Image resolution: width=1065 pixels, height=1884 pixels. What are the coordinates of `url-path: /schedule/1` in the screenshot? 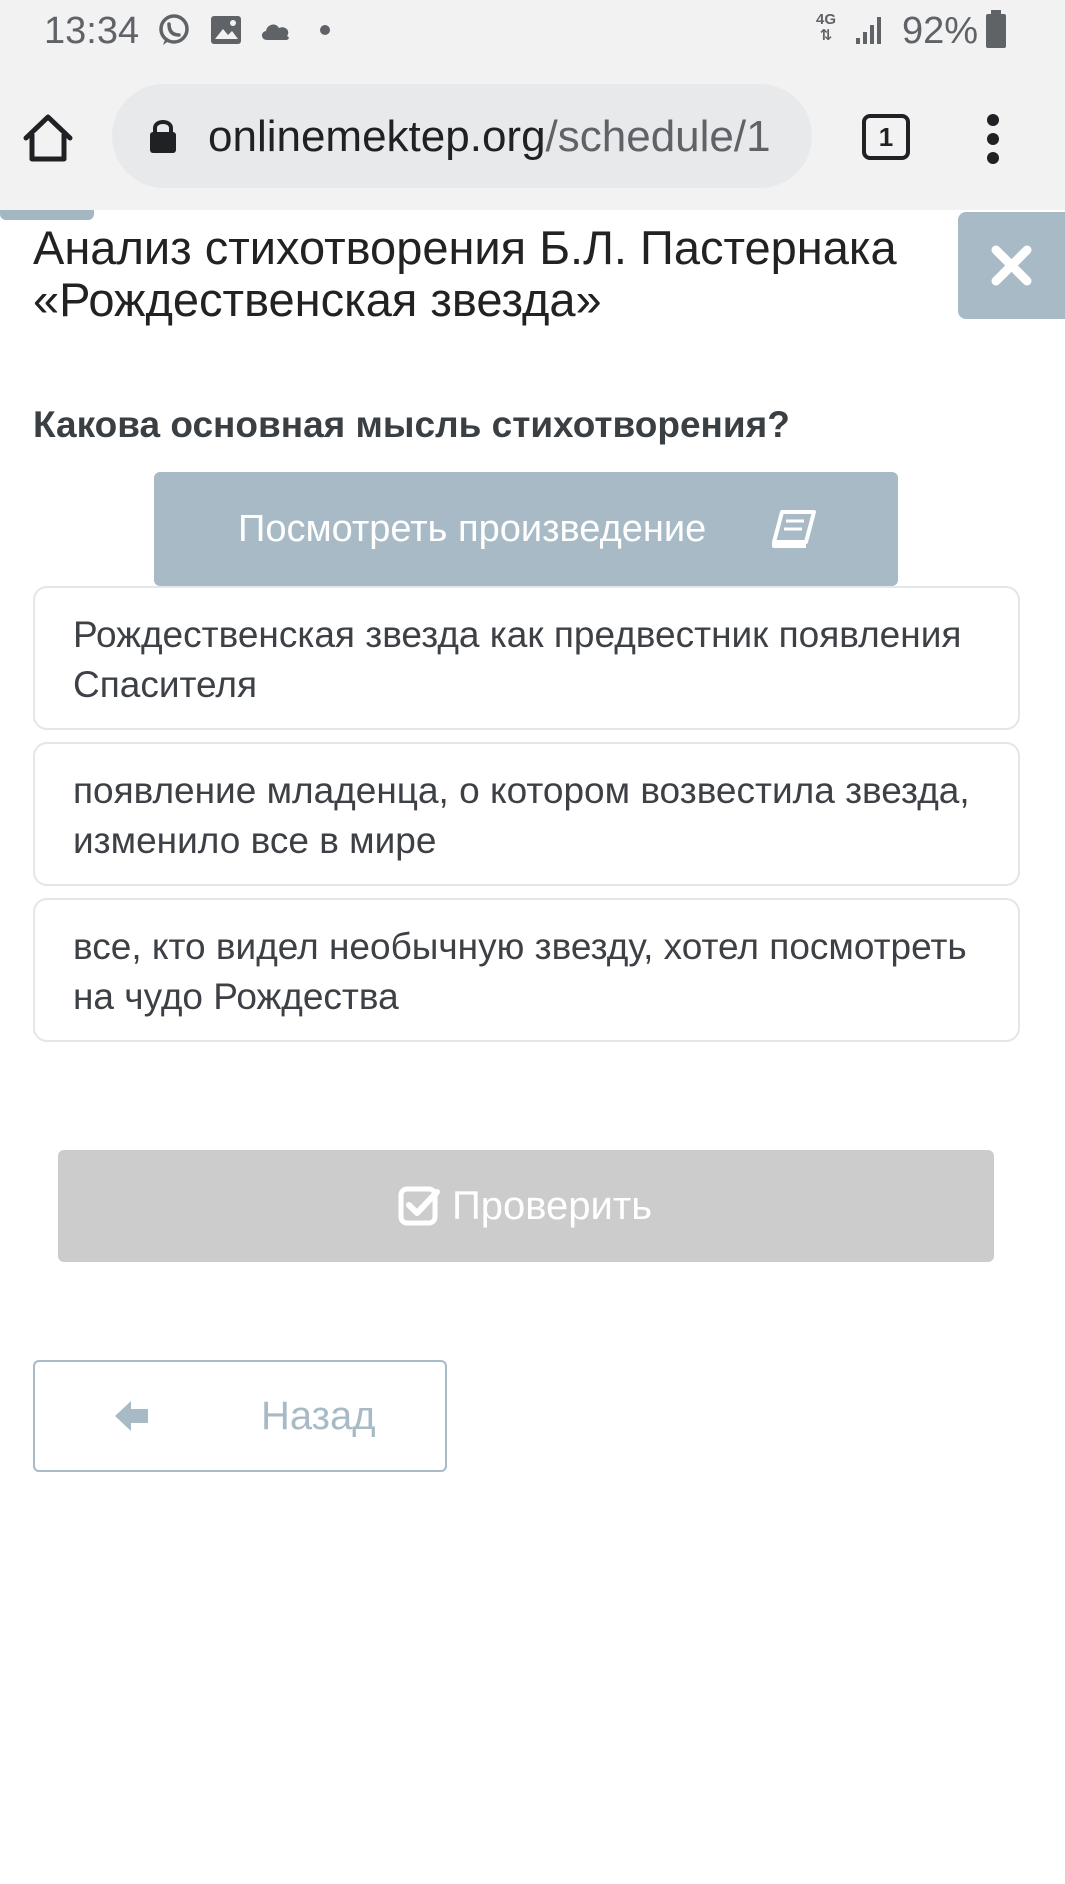 It's located at (658, 136).